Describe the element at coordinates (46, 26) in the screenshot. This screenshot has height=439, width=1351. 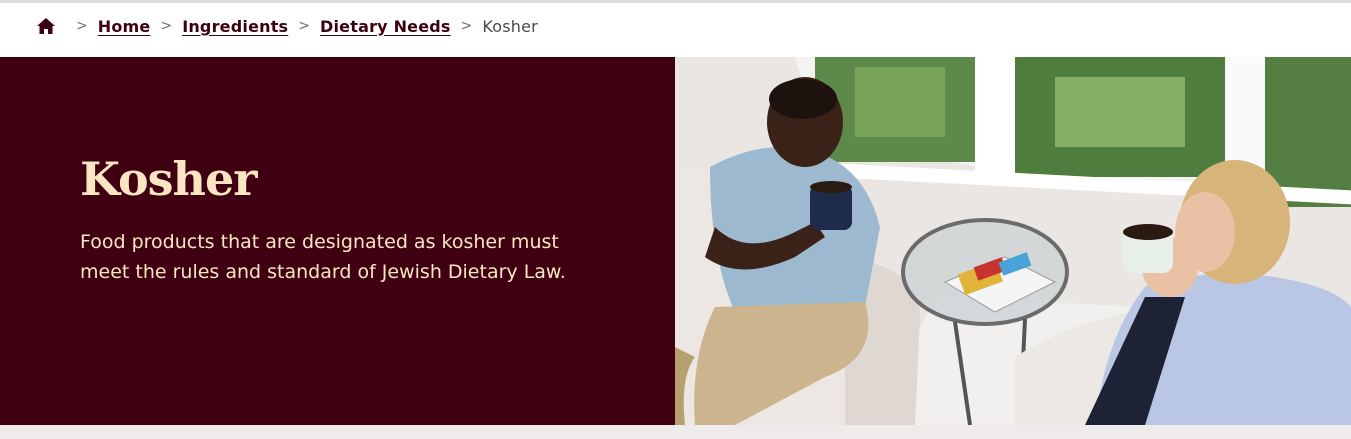
I see `home-icon` at that location.